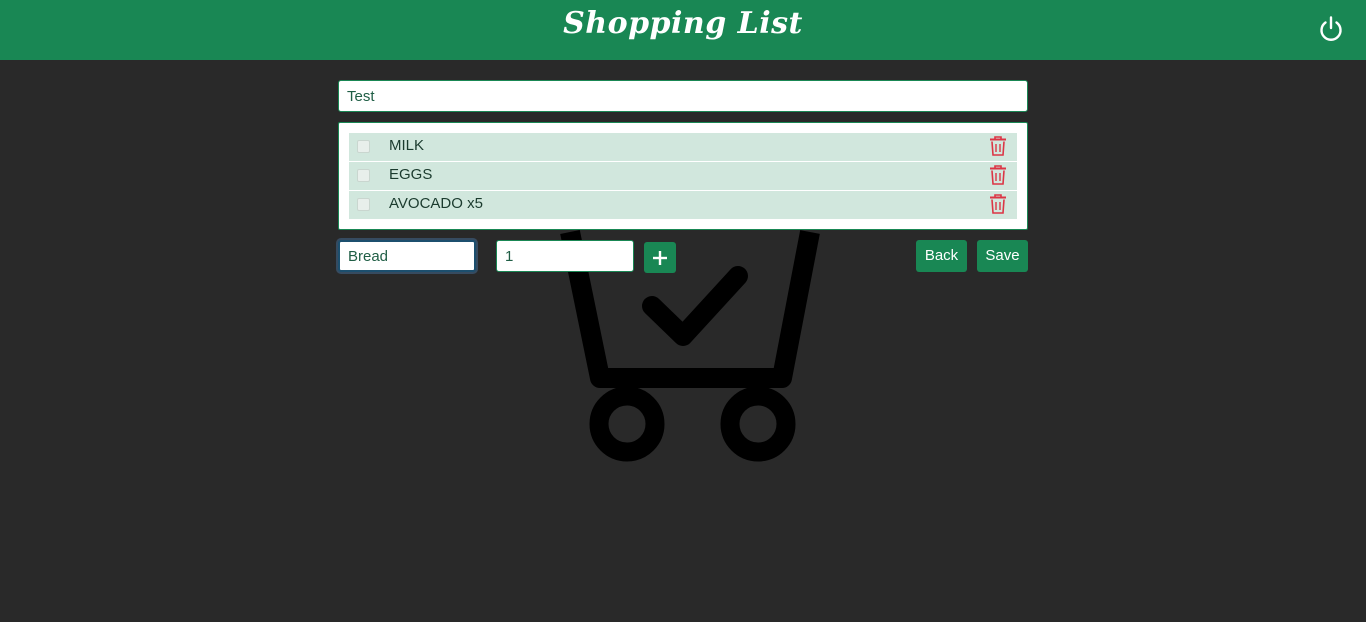 The width and height of the screenshot is (1366, 622). What do you see at coordinates (683, 205) in the screenshot?
I see `list-item: AVOCADO x5` at bounding box center [683, 205].